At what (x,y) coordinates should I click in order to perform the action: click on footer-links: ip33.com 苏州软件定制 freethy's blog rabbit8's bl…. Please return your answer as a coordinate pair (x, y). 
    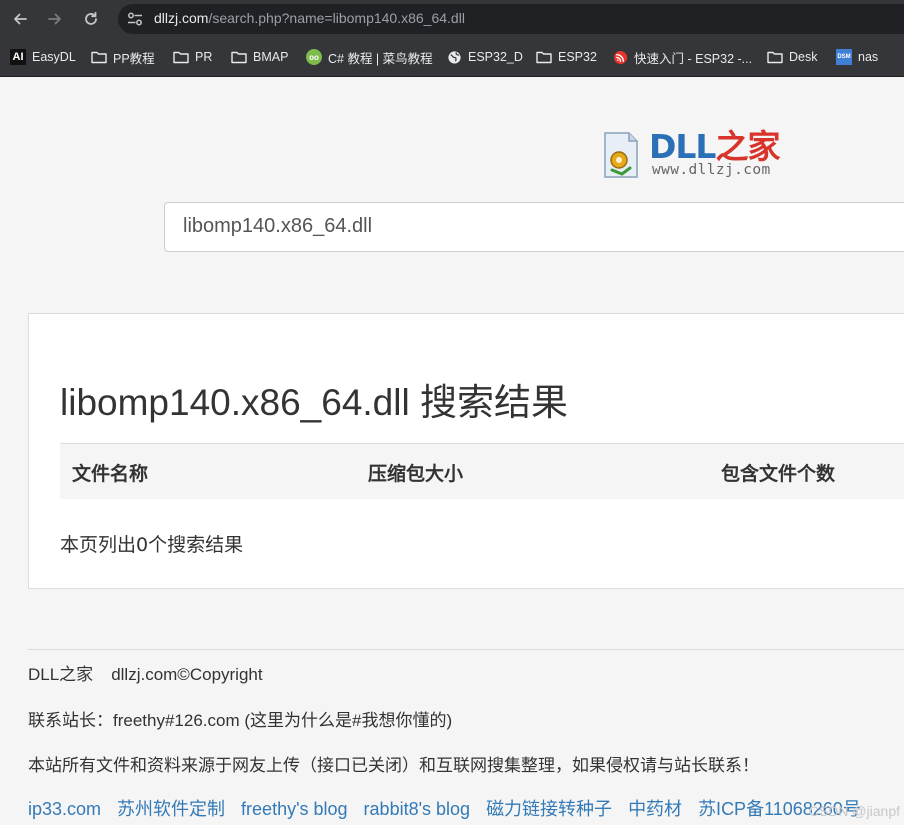
    Looking at the image, I should click on (452, 808).